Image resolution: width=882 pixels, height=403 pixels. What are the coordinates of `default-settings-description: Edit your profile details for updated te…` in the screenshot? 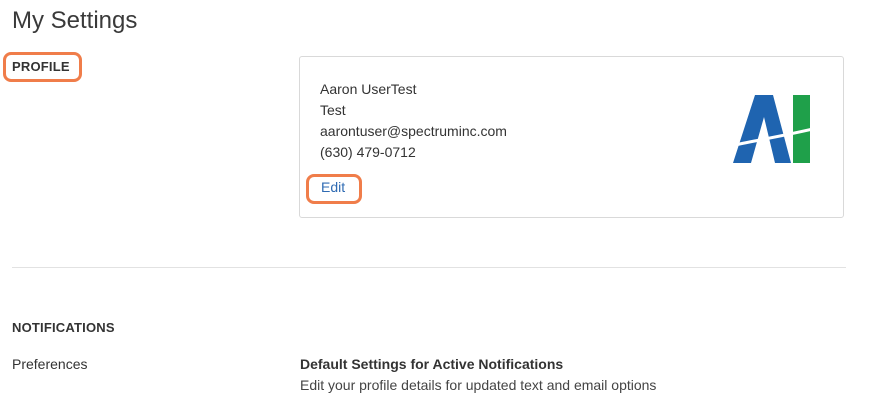 It's located at (478, 385).